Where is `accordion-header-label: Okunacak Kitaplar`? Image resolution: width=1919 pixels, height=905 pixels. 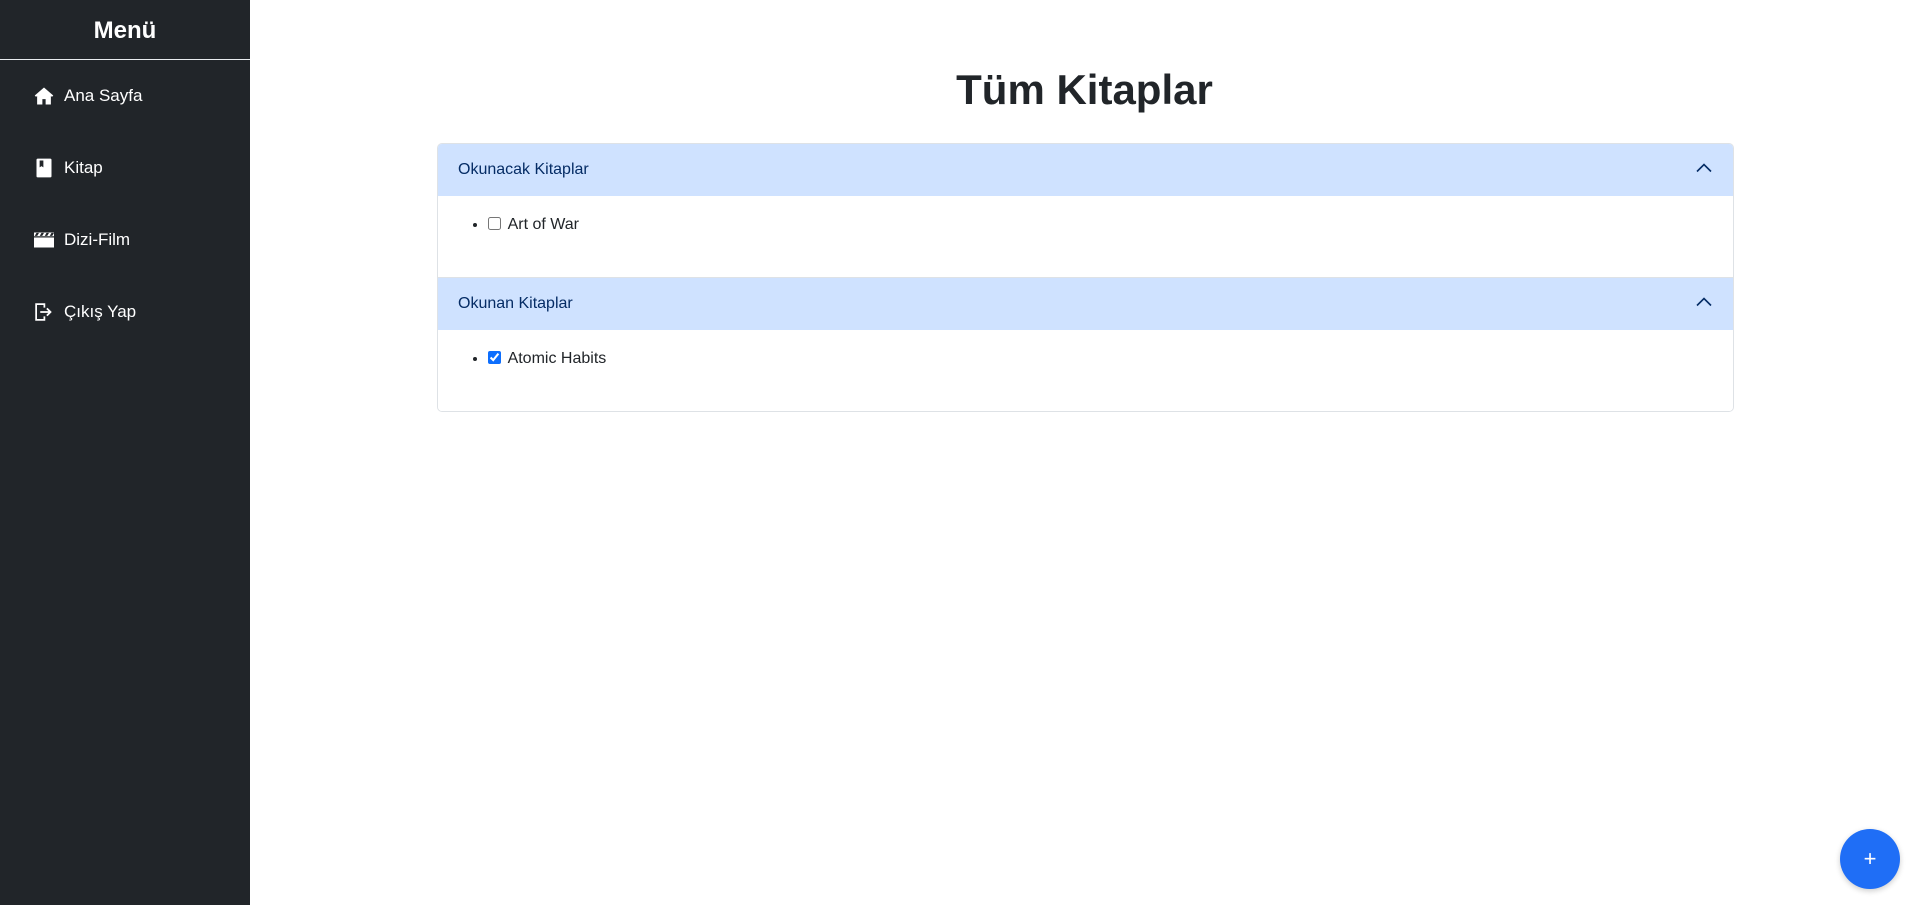
accordion-header-label: Okunacak Kitaplar is located at coordinates (523, 169).